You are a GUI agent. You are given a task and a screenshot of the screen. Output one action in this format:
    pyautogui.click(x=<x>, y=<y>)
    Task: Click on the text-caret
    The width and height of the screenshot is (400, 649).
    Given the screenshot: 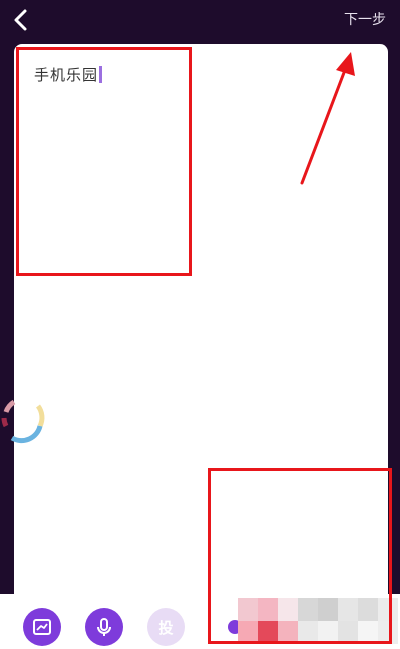 What is the action you would take?
    pyautogui.click(x=101, y=74)
    